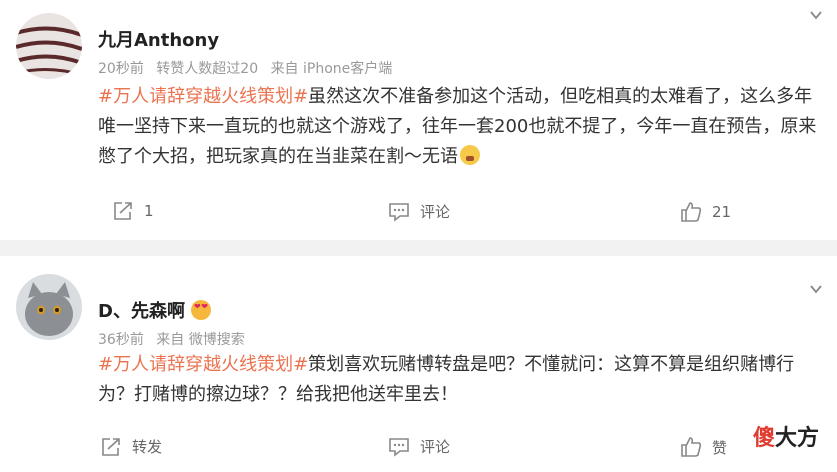 The width and height of the screenshot is (837, 472). I want to click on heart-eyes-emoji-icon, so click(200, 310).